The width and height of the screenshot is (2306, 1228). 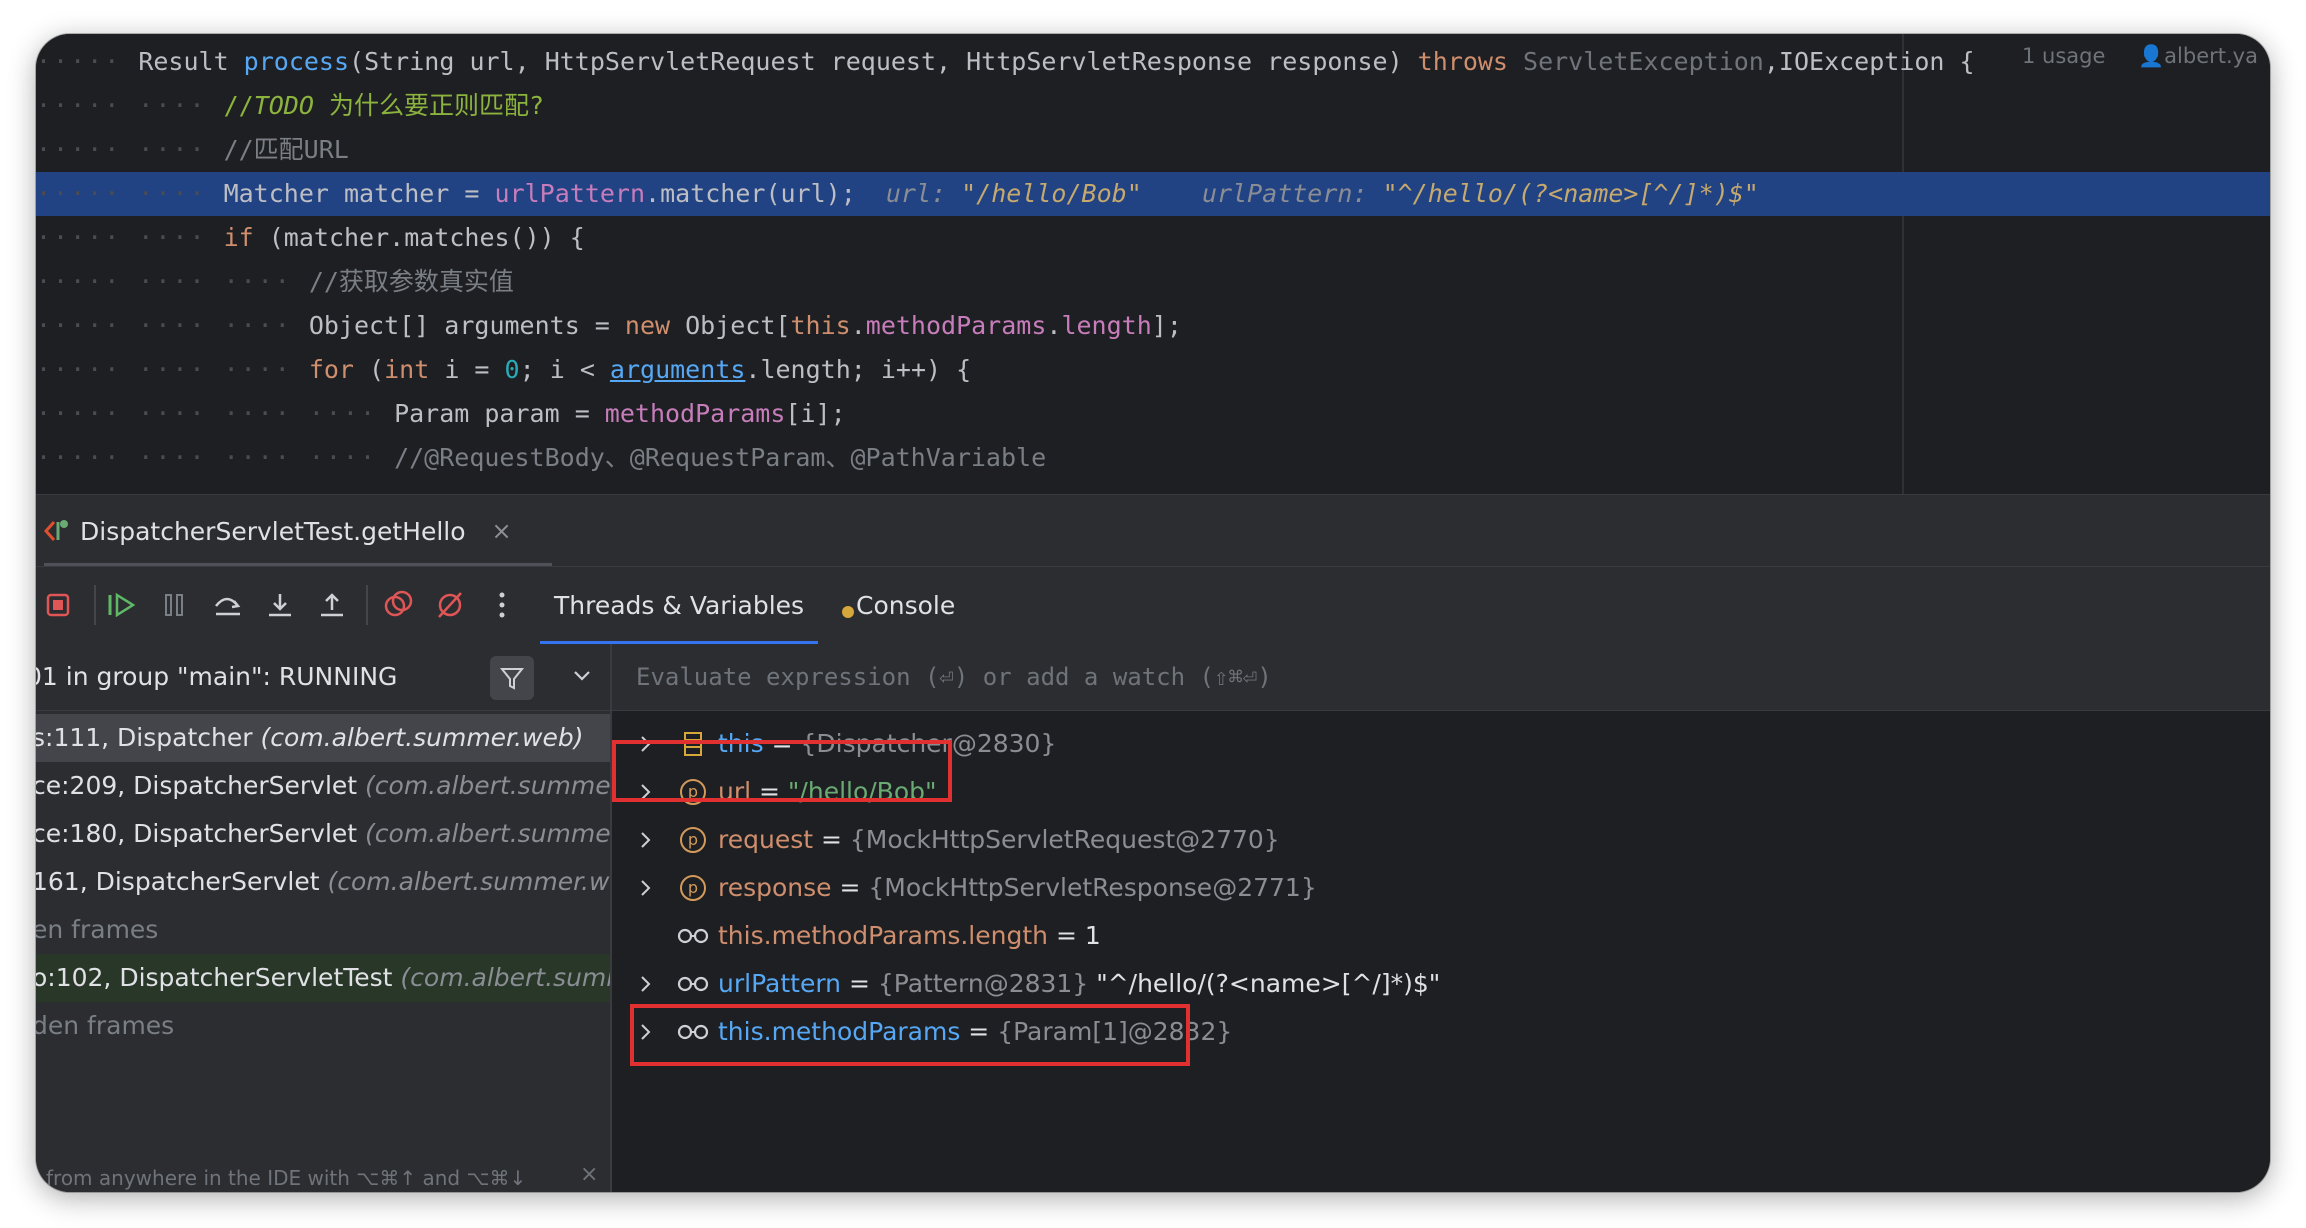 What do you see at coordinates (505, 977) in the screenshot?
I see `frame-class: (com.albert.summer)` at bounding box center [505, 977].